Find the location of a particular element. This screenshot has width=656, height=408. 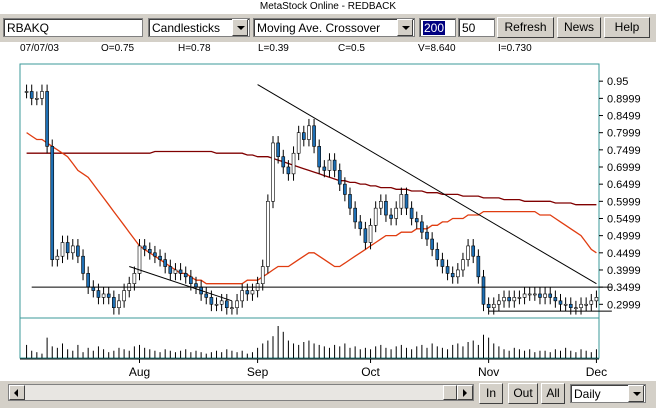

y-tick-label: 0.5499 is located at coordinates (624, 219).